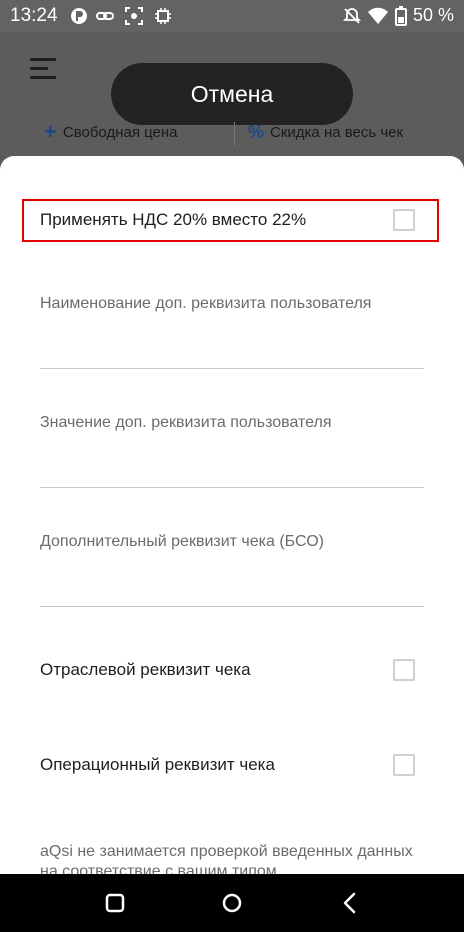 The image size is (464, 932). I want to click on operational-attr-row: Операционный реквизит чека, so click(232, 765).